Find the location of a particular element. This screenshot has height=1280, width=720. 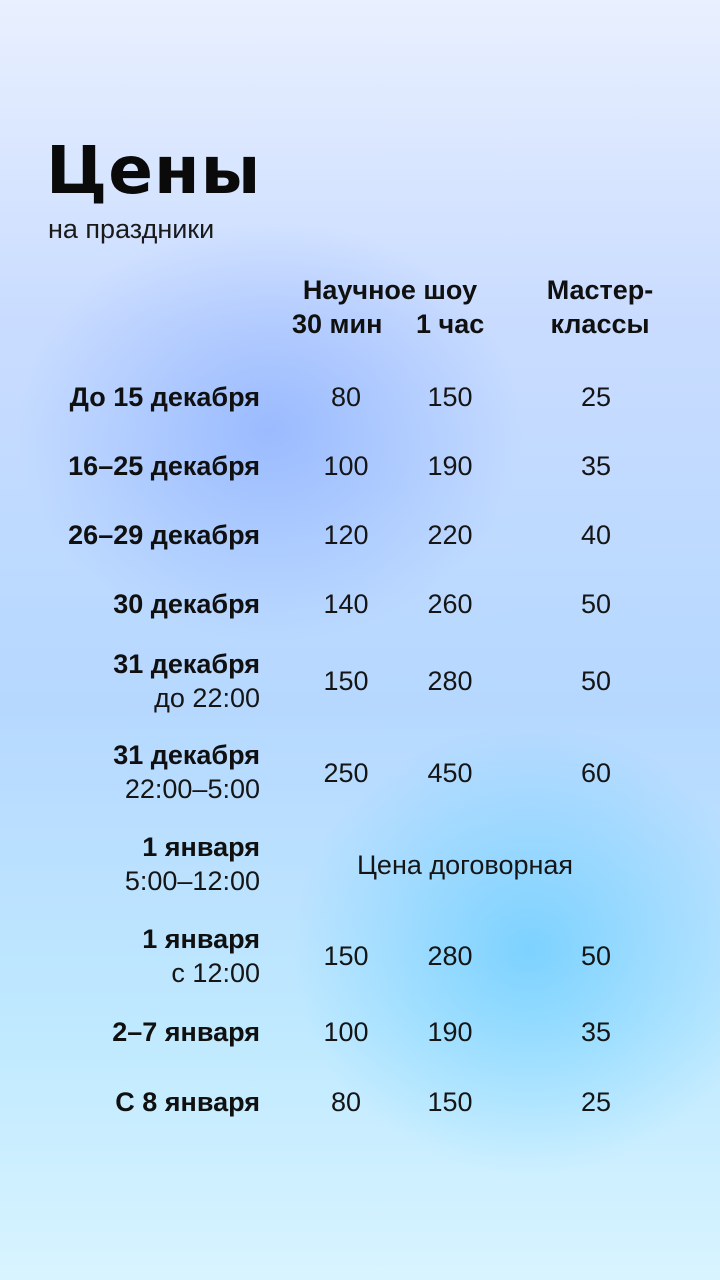

price-show-60: 220 is located at coordinates (450, 535).